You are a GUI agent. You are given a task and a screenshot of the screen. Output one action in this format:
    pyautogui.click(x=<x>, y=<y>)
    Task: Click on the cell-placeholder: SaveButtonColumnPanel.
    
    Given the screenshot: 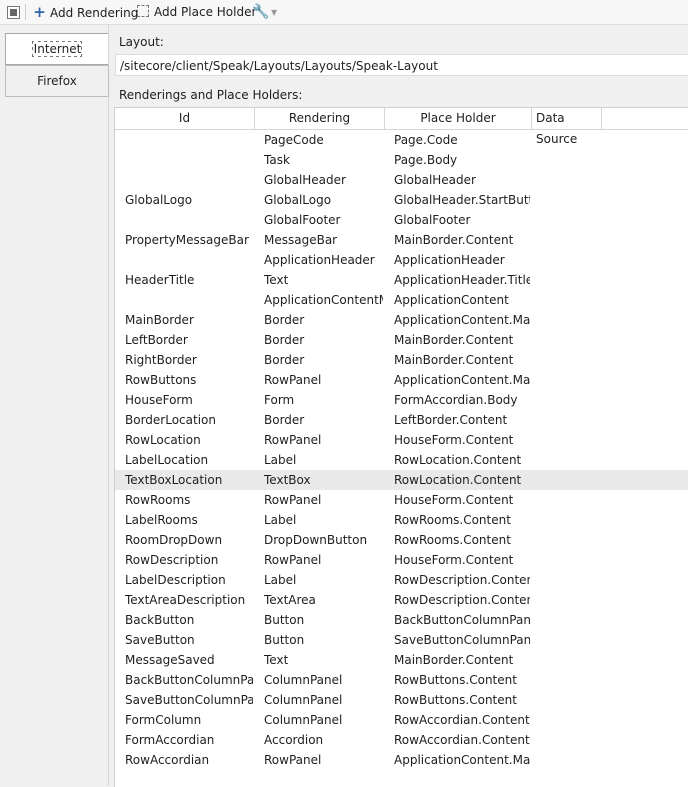 What is the action you would take?
    pyautogui.click(x=462, y=640)
    